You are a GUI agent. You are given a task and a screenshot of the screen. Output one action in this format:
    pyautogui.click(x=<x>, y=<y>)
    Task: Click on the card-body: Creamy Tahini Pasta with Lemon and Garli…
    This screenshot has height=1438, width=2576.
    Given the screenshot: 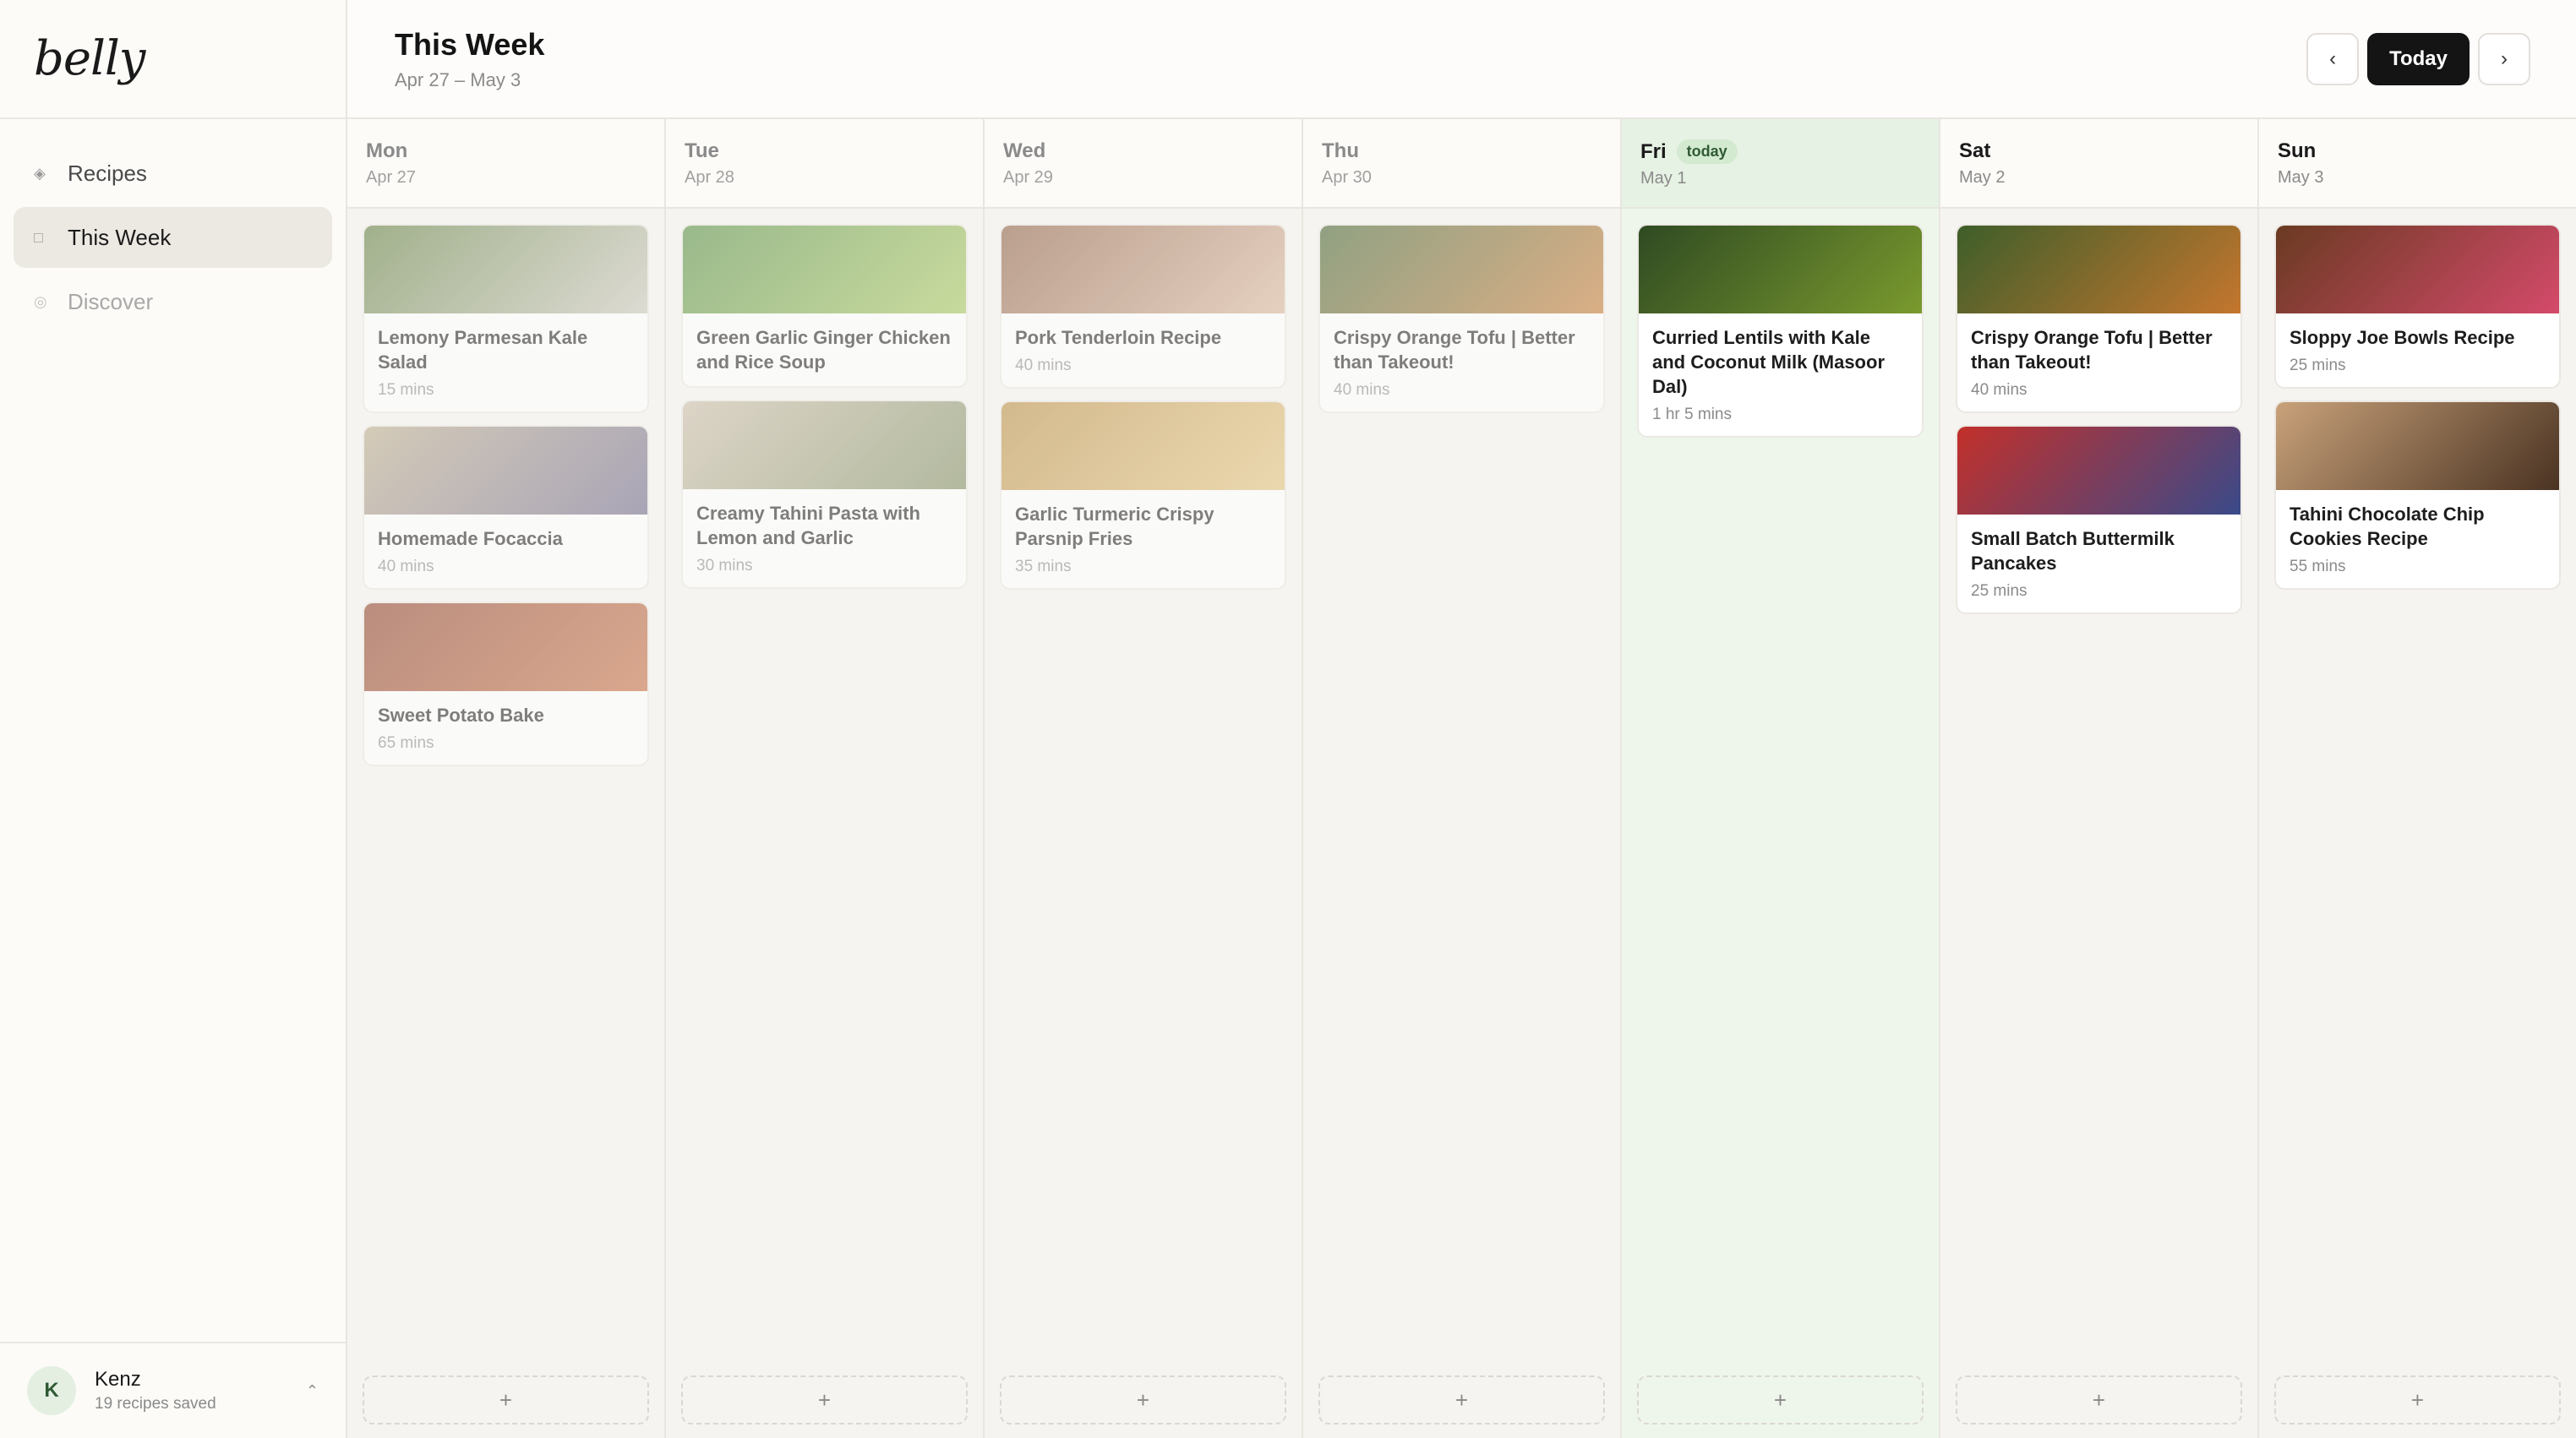 What is the action you would take?
    pyautogui.click(x=824, y=538)
    